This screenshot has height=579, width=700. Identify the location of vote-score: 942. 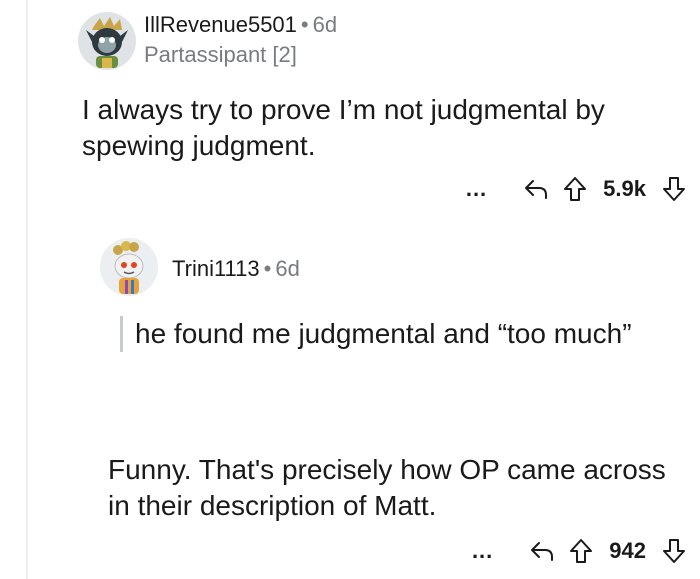
(627, 550).